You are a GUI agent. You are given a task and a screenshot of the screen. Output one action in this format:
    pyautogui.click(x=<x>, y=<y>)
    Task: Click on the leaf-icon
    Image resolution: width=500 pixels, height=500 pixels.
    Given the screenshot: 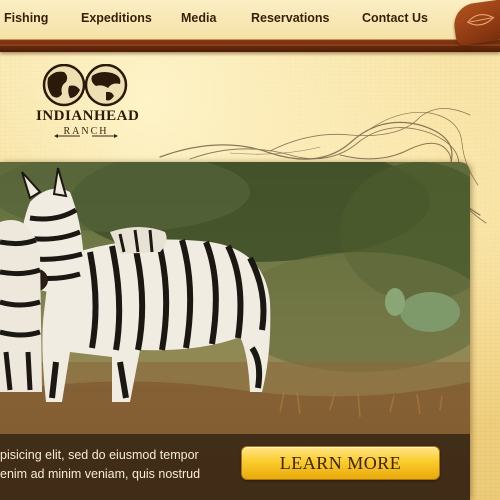 What is the action you would take?
    pyautogui.click(x=480, y=19)
    